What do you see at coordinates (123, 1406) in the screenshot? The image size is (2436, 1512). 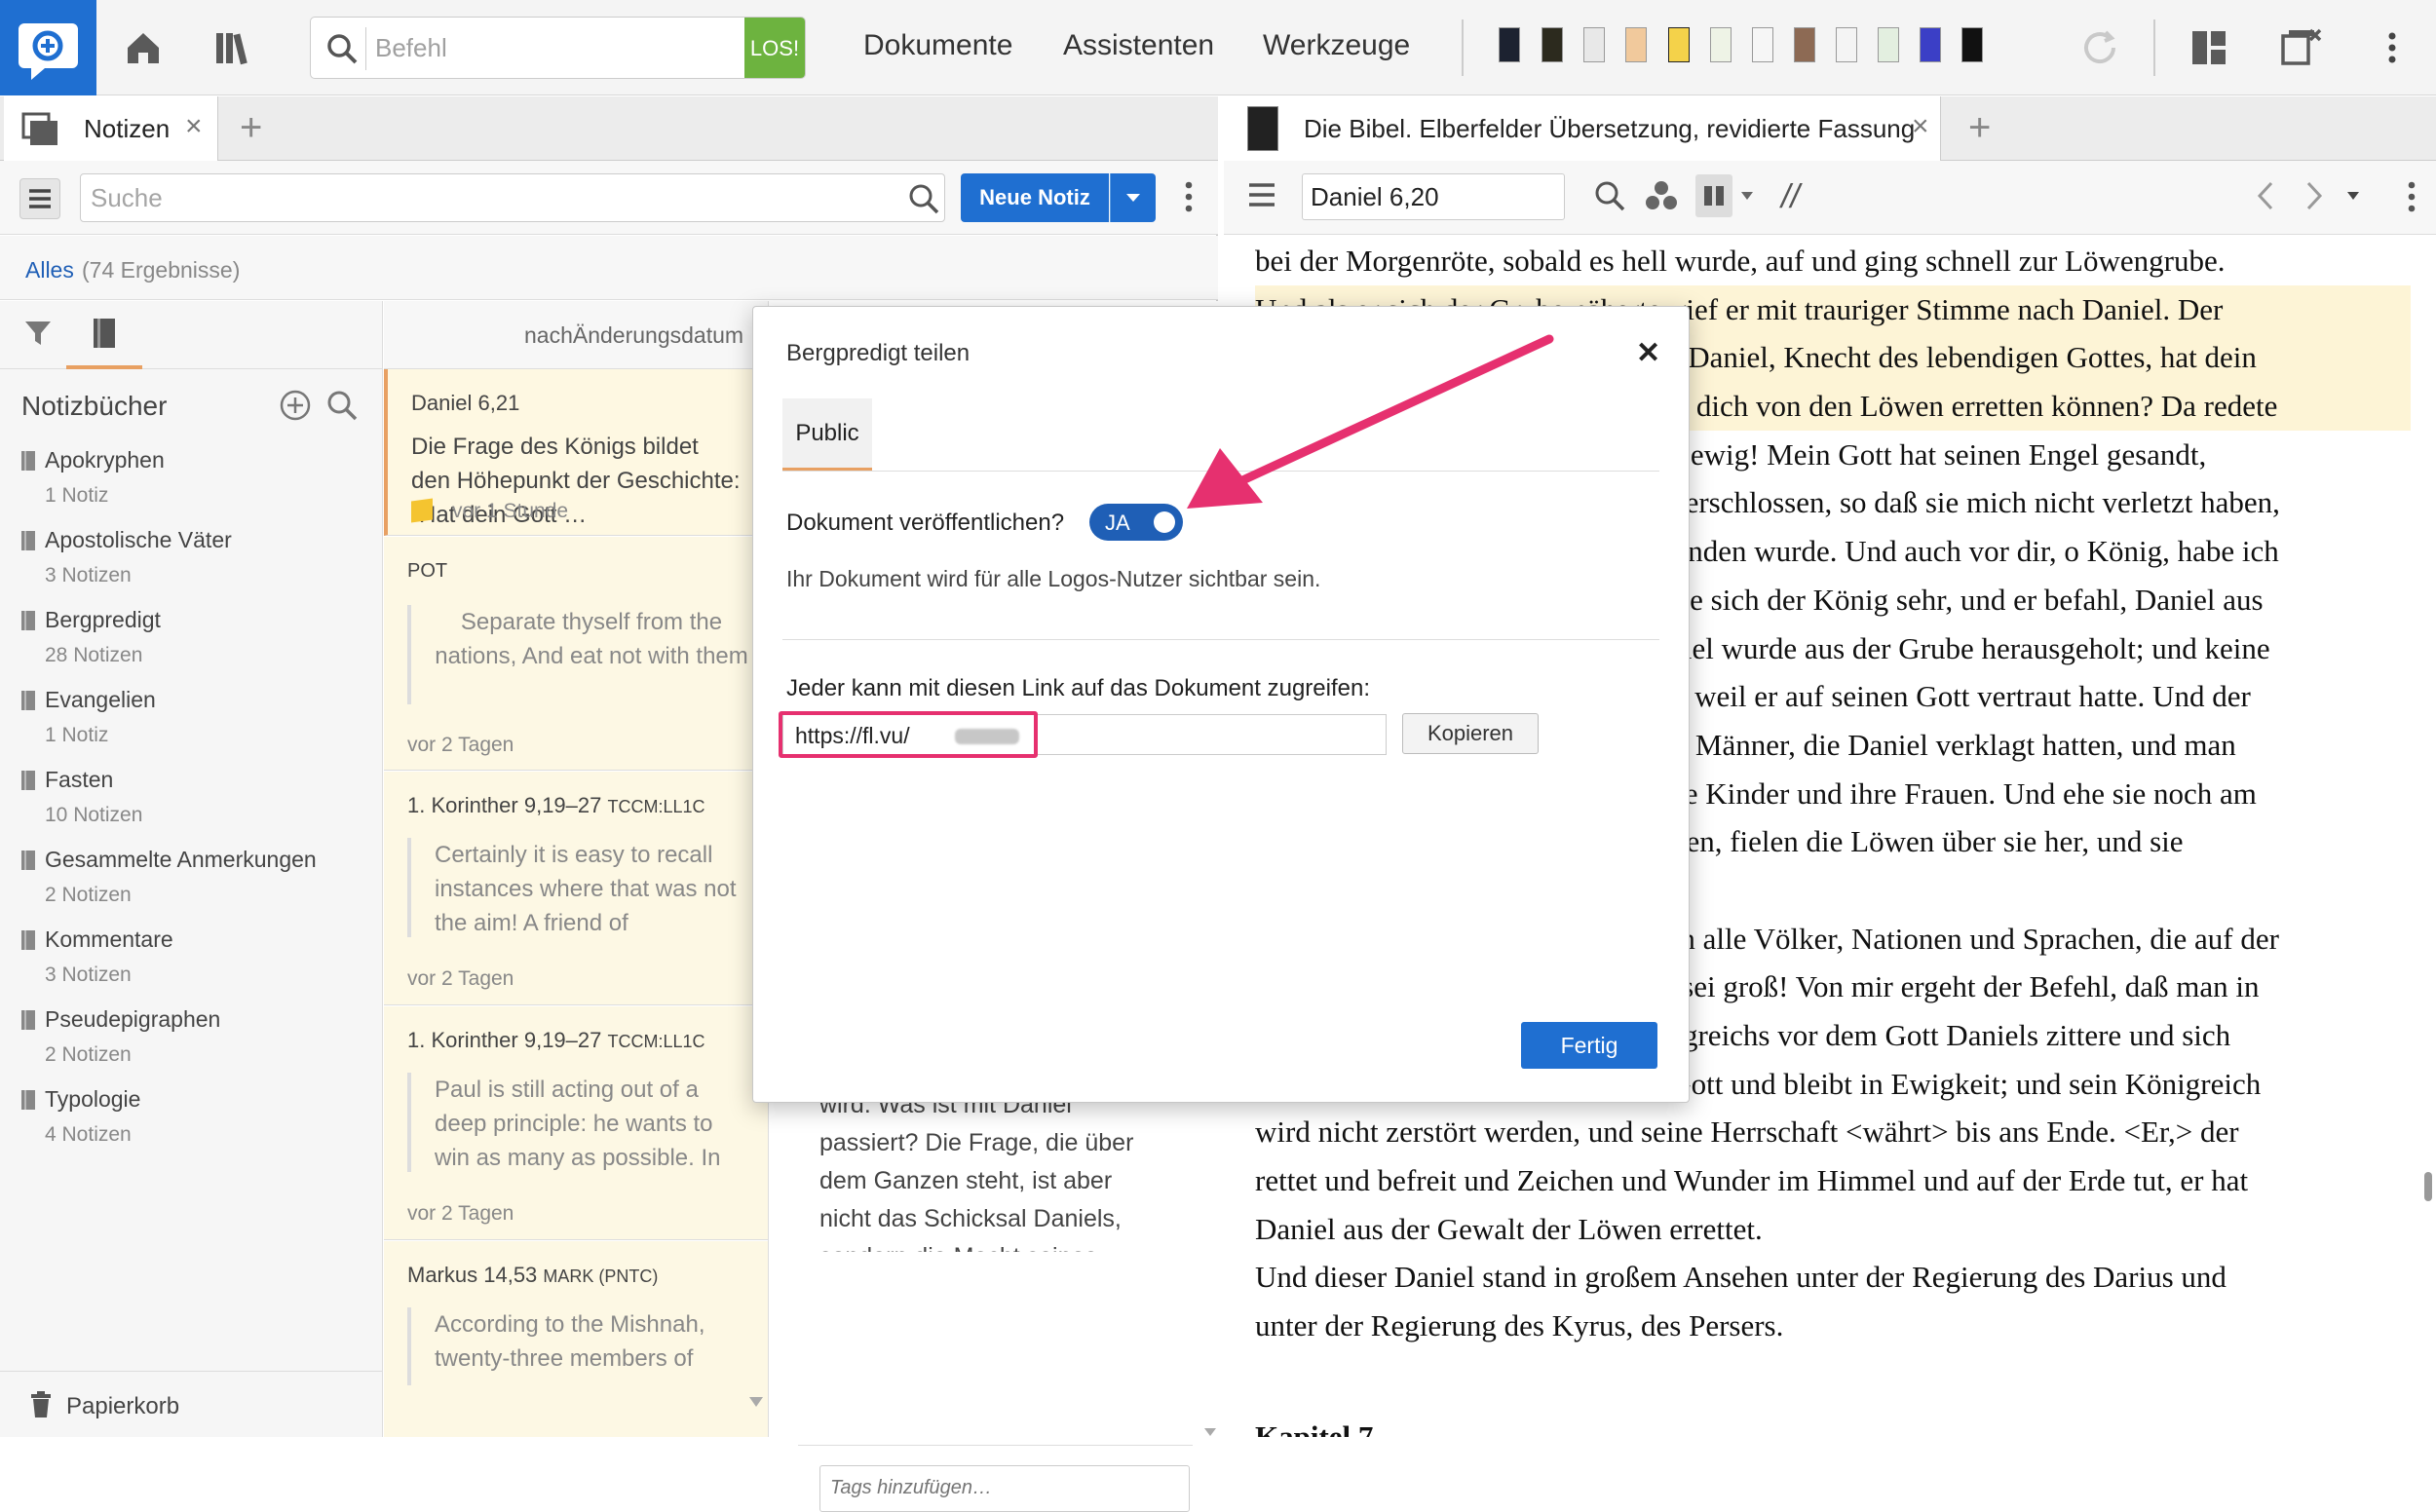 I see `trash-label: Papierkorb` at bounding box center [123, 1406].